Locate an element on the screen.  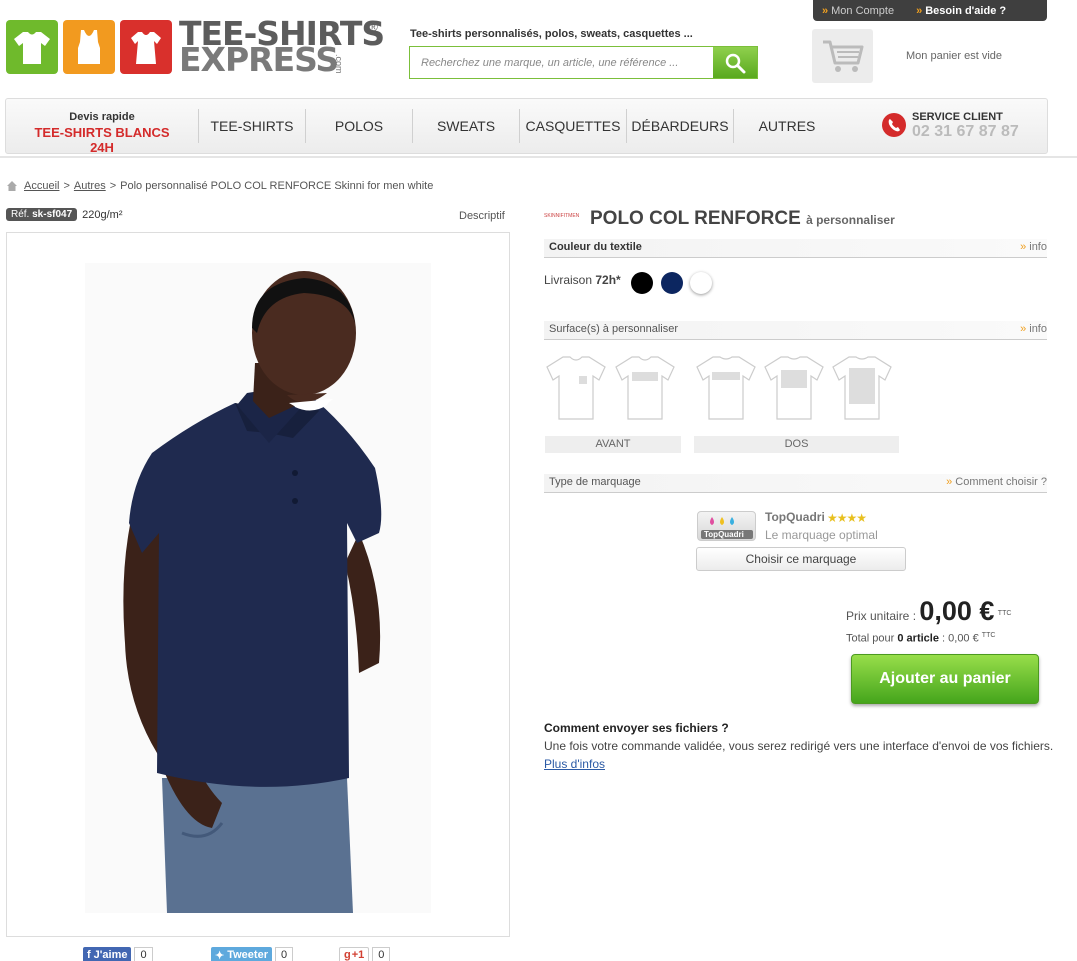
nav-item-debardeurs: DÉBARDEURS is located at coordinates (680, 126).